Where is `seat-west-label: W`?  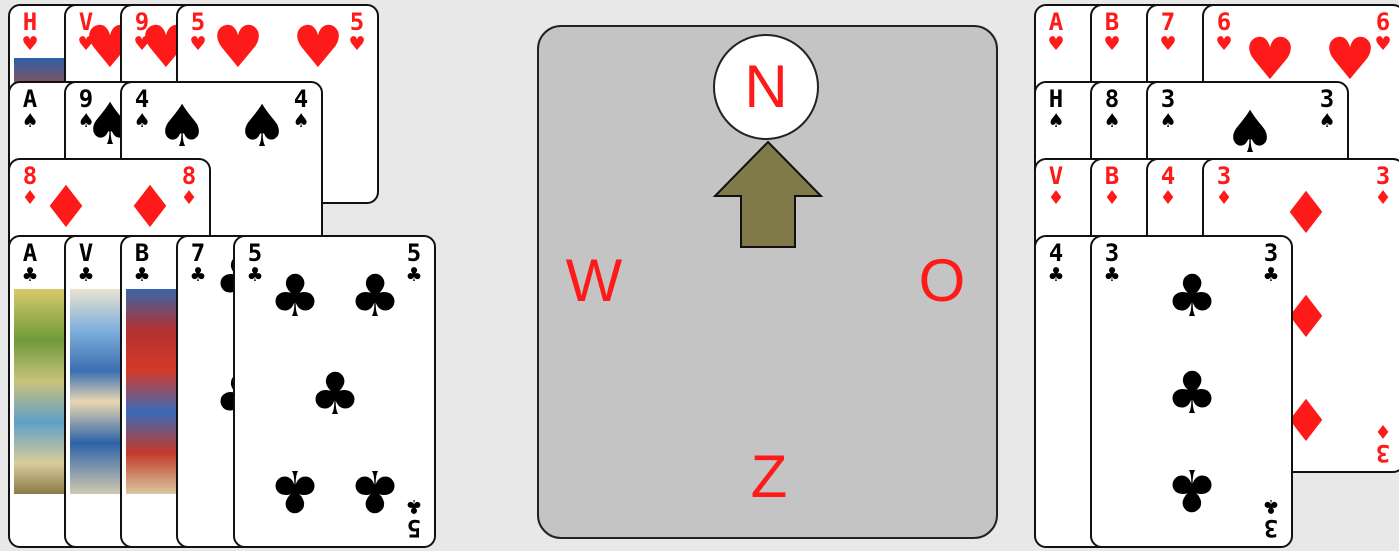 seat-west-label: W is located at coordinates (594, 280).